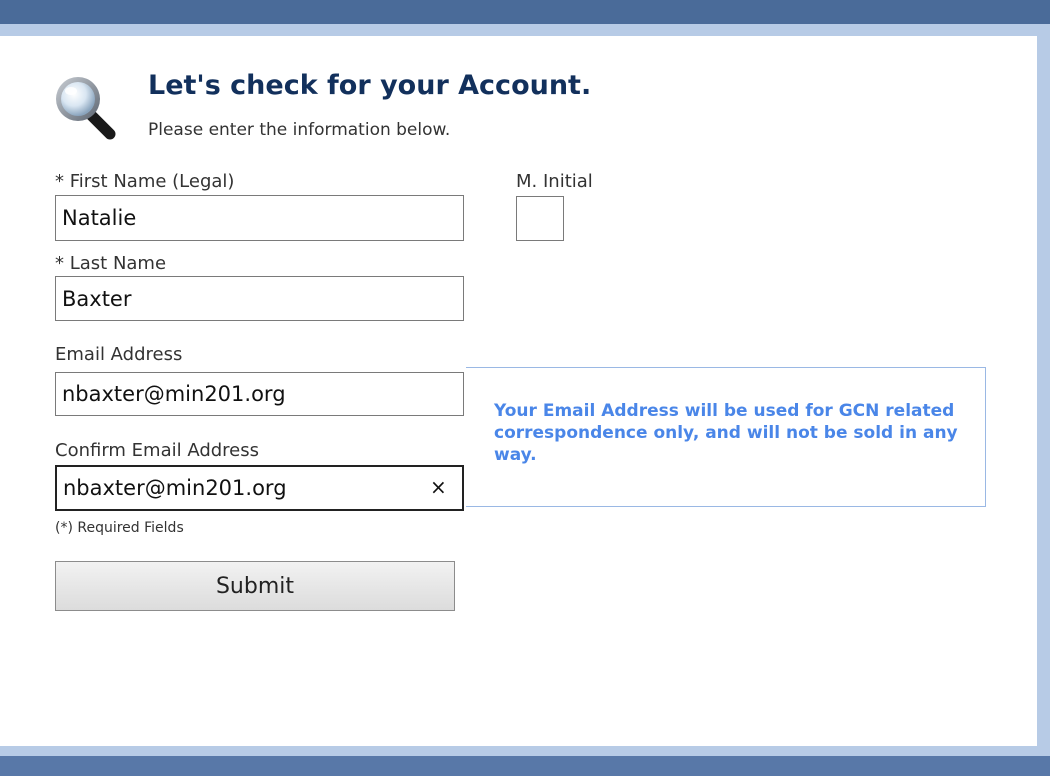 This screenshot has width=1050, height=776. I want to click on first-name-label: * First Name (Legal), so click(145, 181).